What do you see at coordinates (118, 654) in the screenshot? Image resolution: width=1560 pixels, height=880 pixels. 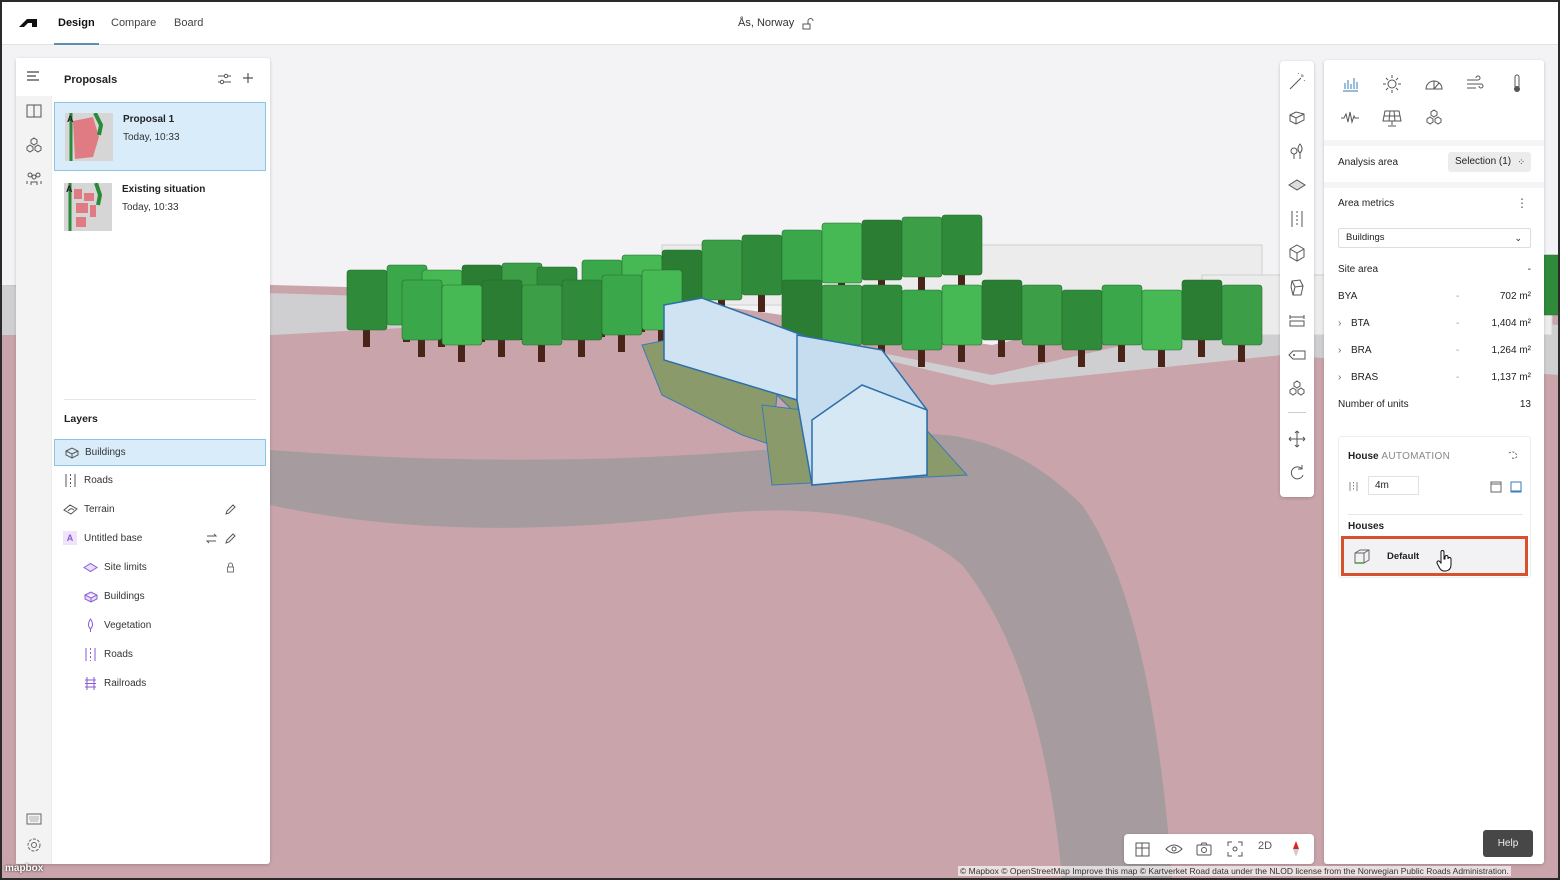 I see `layer-label: Roads` at bounding box center [118, 654].